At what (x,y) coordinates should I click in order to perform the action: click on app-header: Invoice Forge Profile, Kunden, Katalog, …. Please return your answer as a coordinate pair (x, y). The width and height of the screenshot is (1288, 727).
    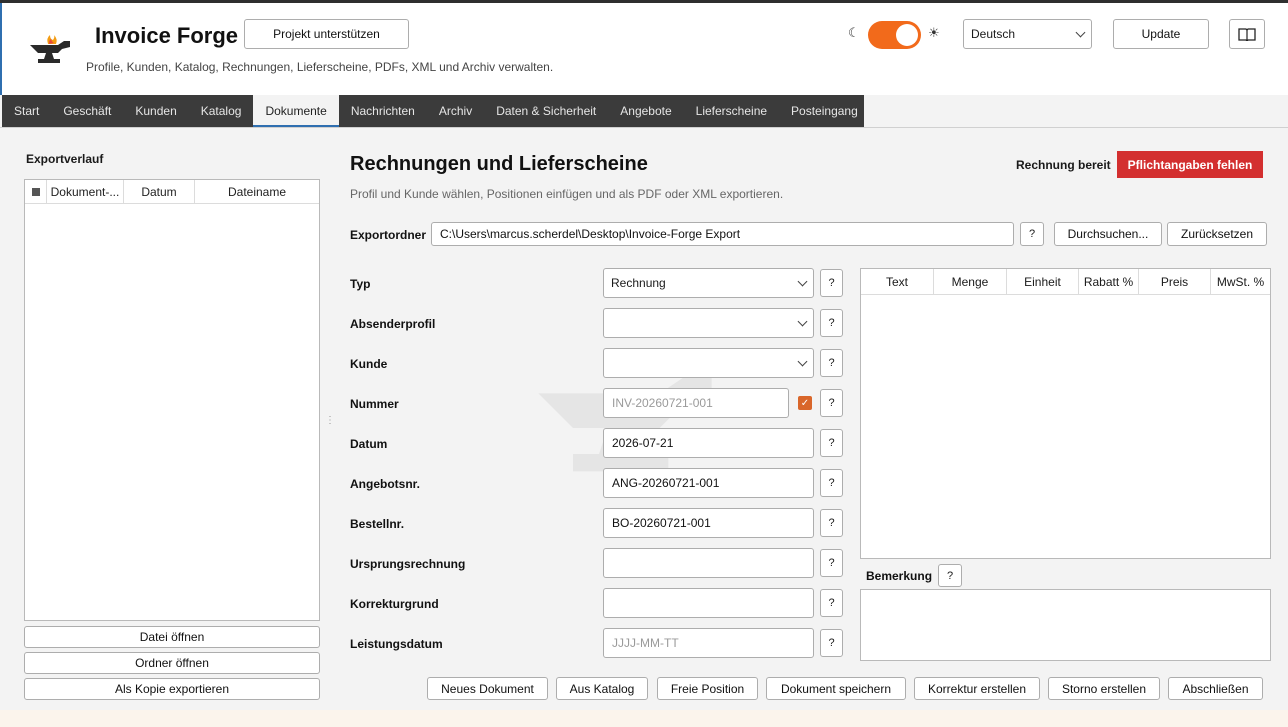
    Looking at the image, I should click on (644, 49).